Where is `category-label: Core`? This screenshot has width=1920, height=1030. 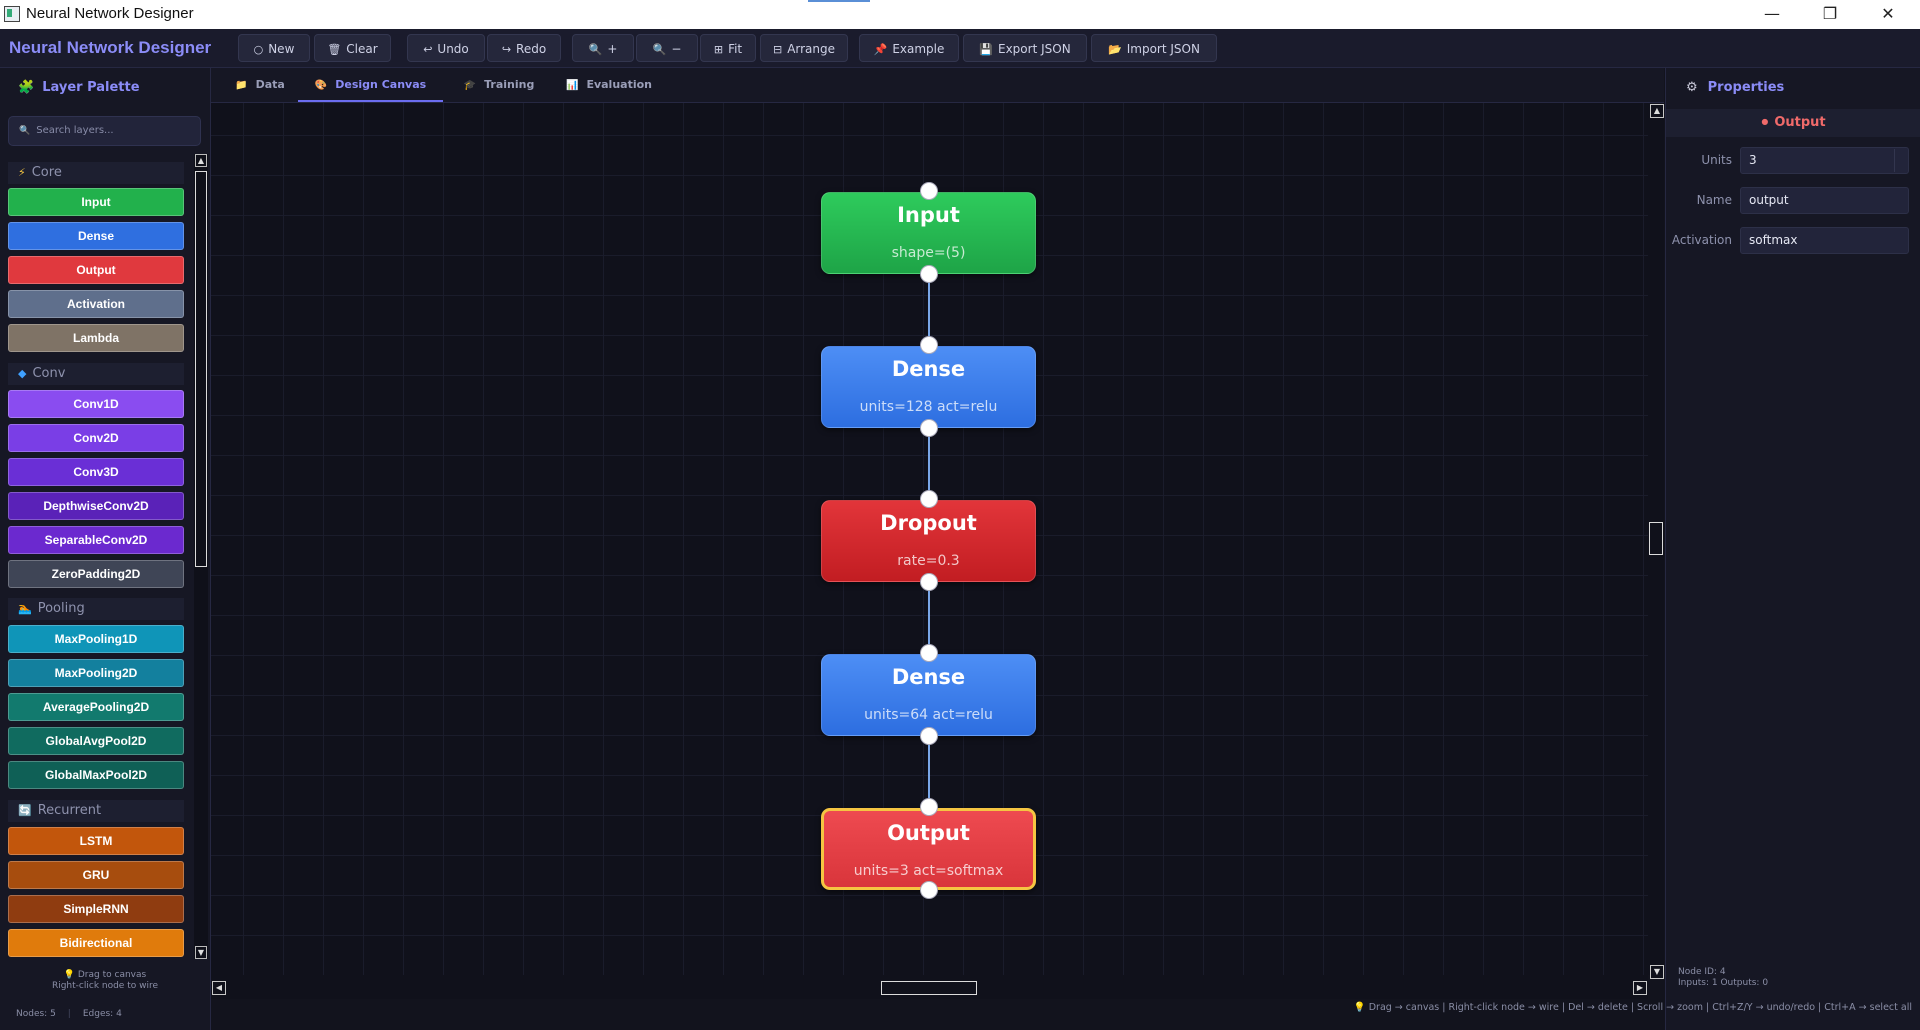 category-label: Core is located at coordinates (46, 172).